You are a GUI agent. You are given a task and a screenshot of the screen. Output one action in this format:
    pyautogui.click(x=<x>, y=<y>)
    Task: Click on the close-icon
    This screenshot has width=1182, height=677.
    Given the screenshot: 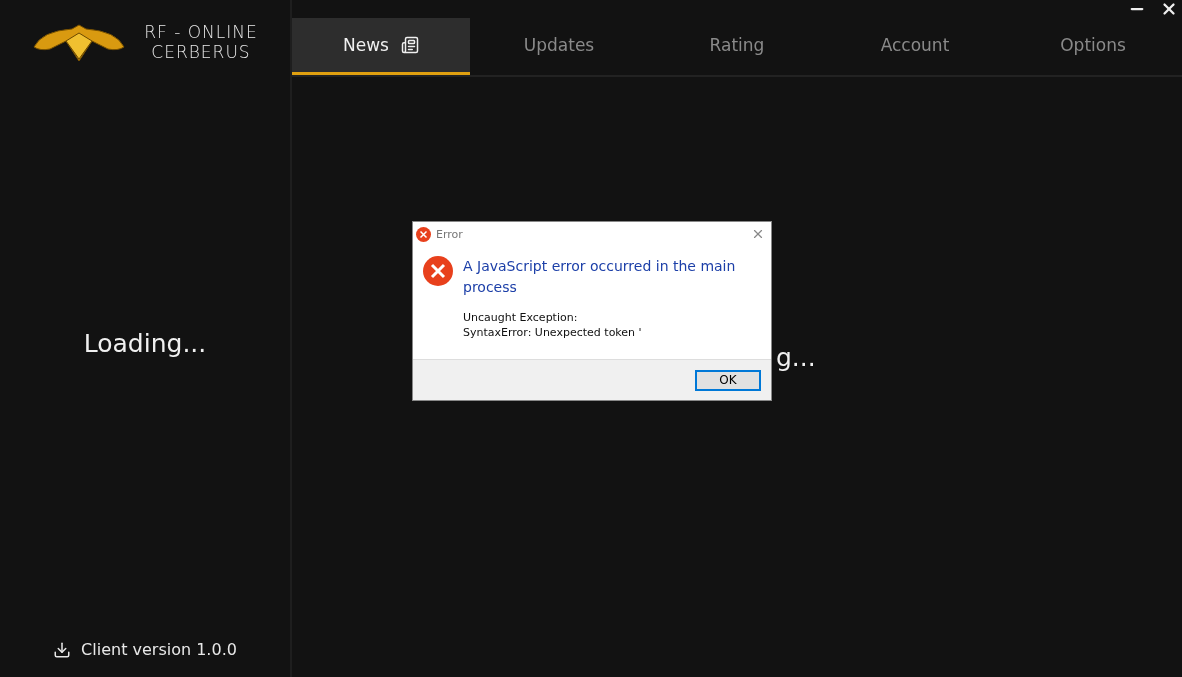 What is the action you would take?
    pyautogui.click(x=1169, y=9)
    